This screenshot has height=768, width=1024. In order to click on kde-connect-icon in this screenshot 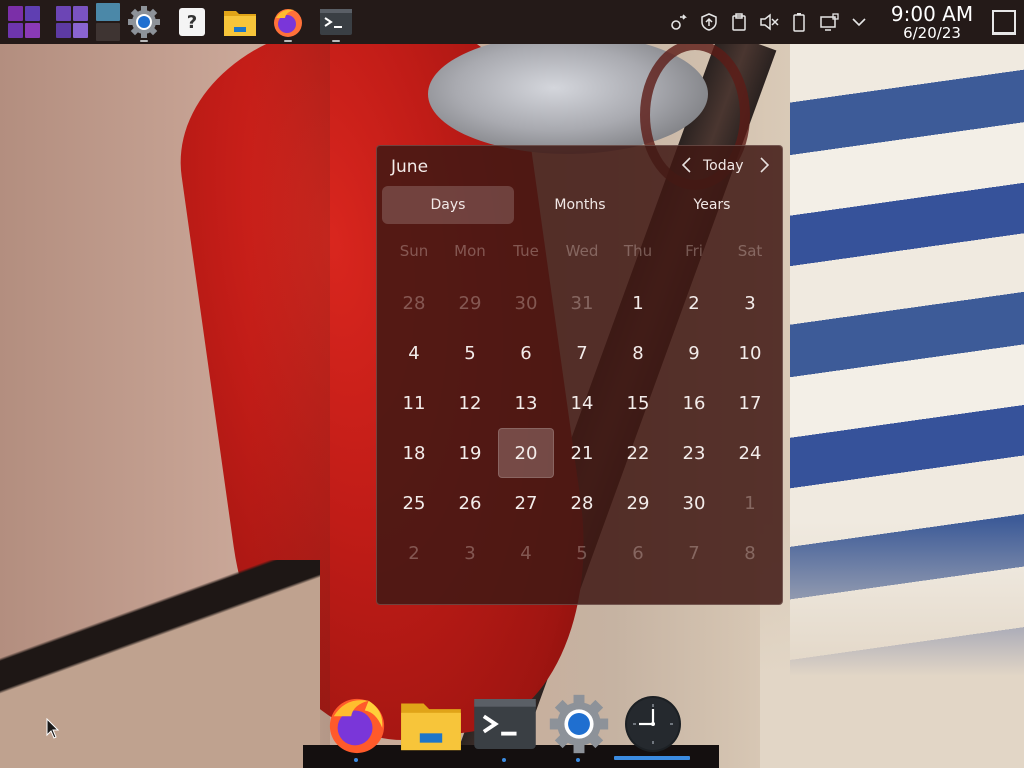, I will do `click(679, 22)`.